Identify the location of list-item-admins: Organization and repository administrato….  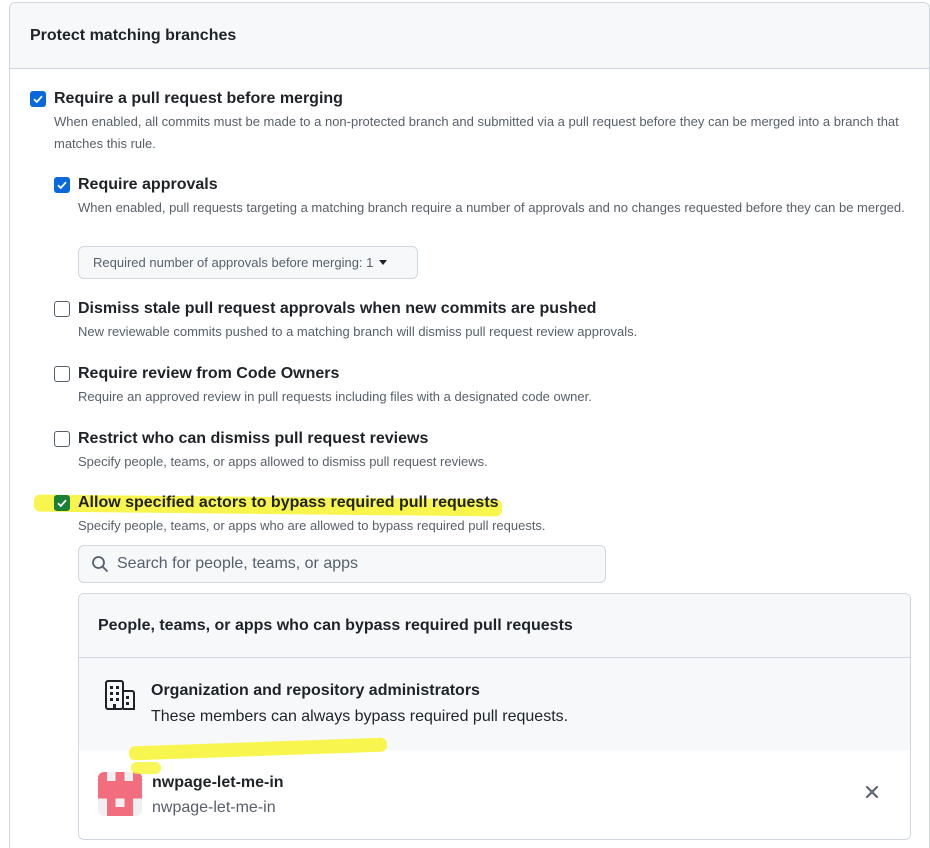
(494, 704).